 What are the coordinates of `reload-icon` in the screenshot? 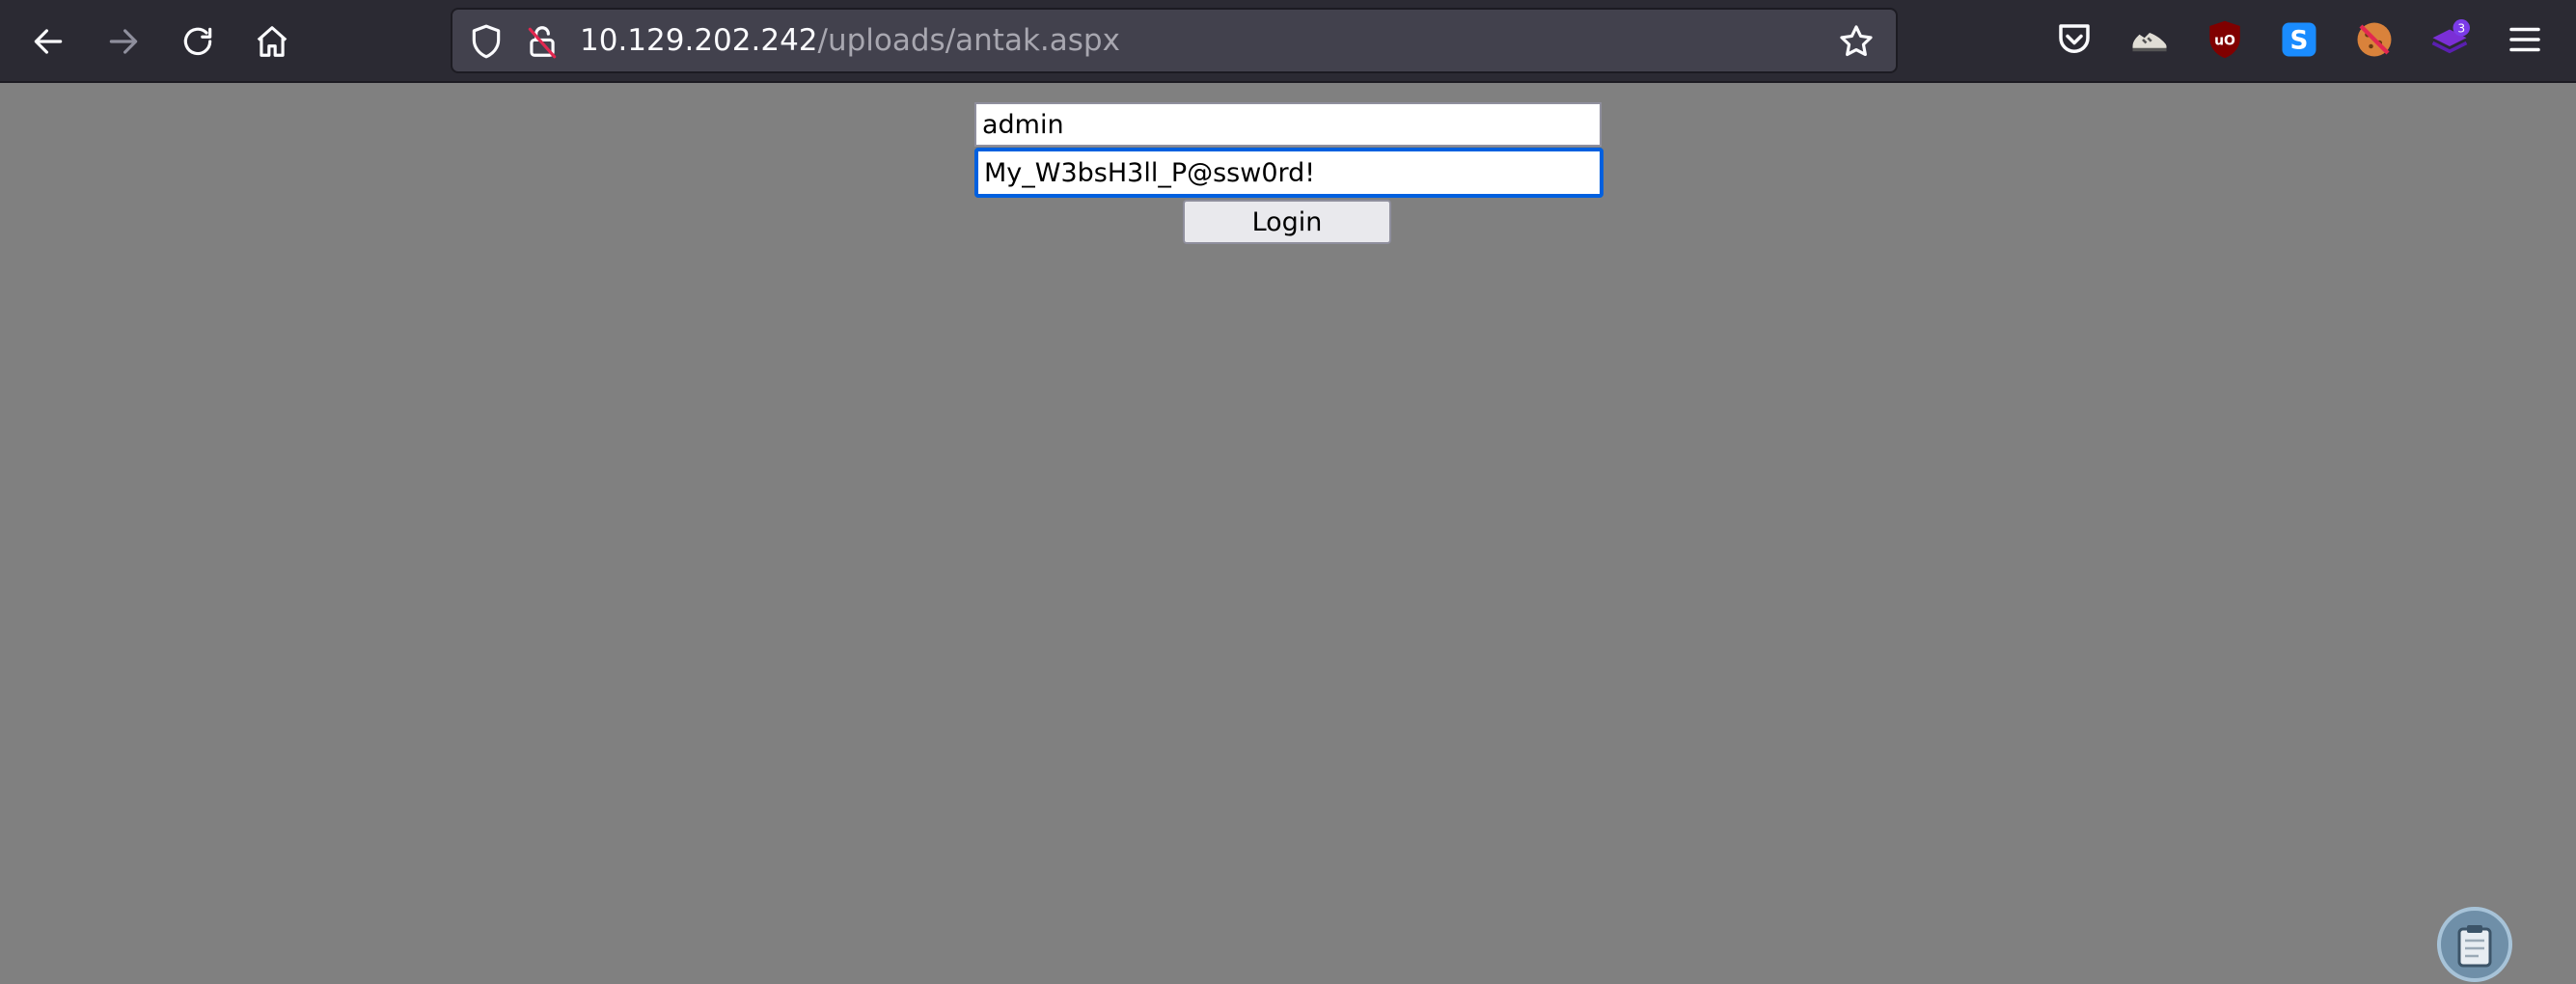 It's located at (197, 42).